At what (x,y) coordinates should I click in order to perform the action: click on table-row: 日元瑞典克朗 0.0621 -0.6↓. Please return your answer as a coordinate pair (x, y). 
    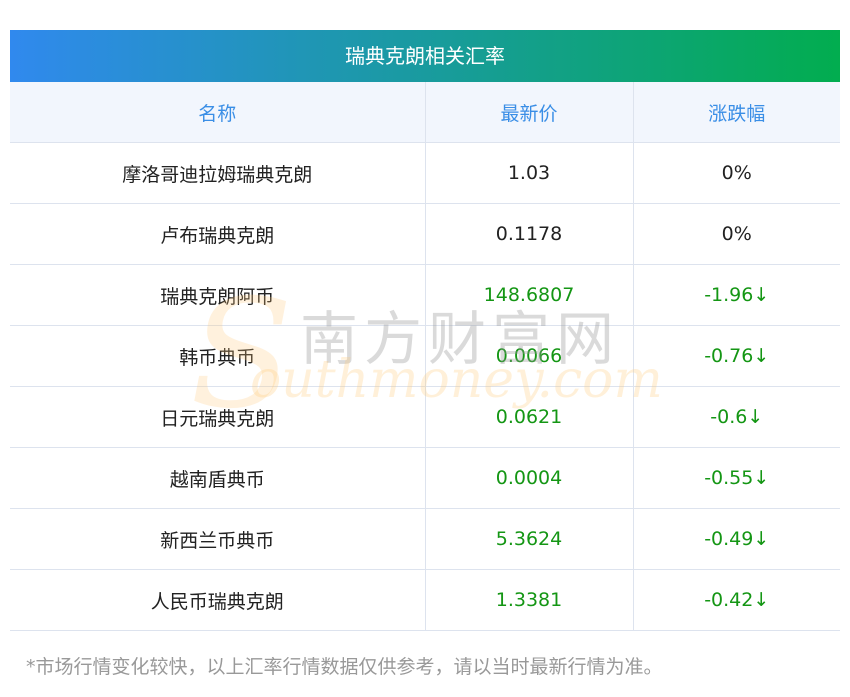
    Looking at the image, I should click on (425, 417).